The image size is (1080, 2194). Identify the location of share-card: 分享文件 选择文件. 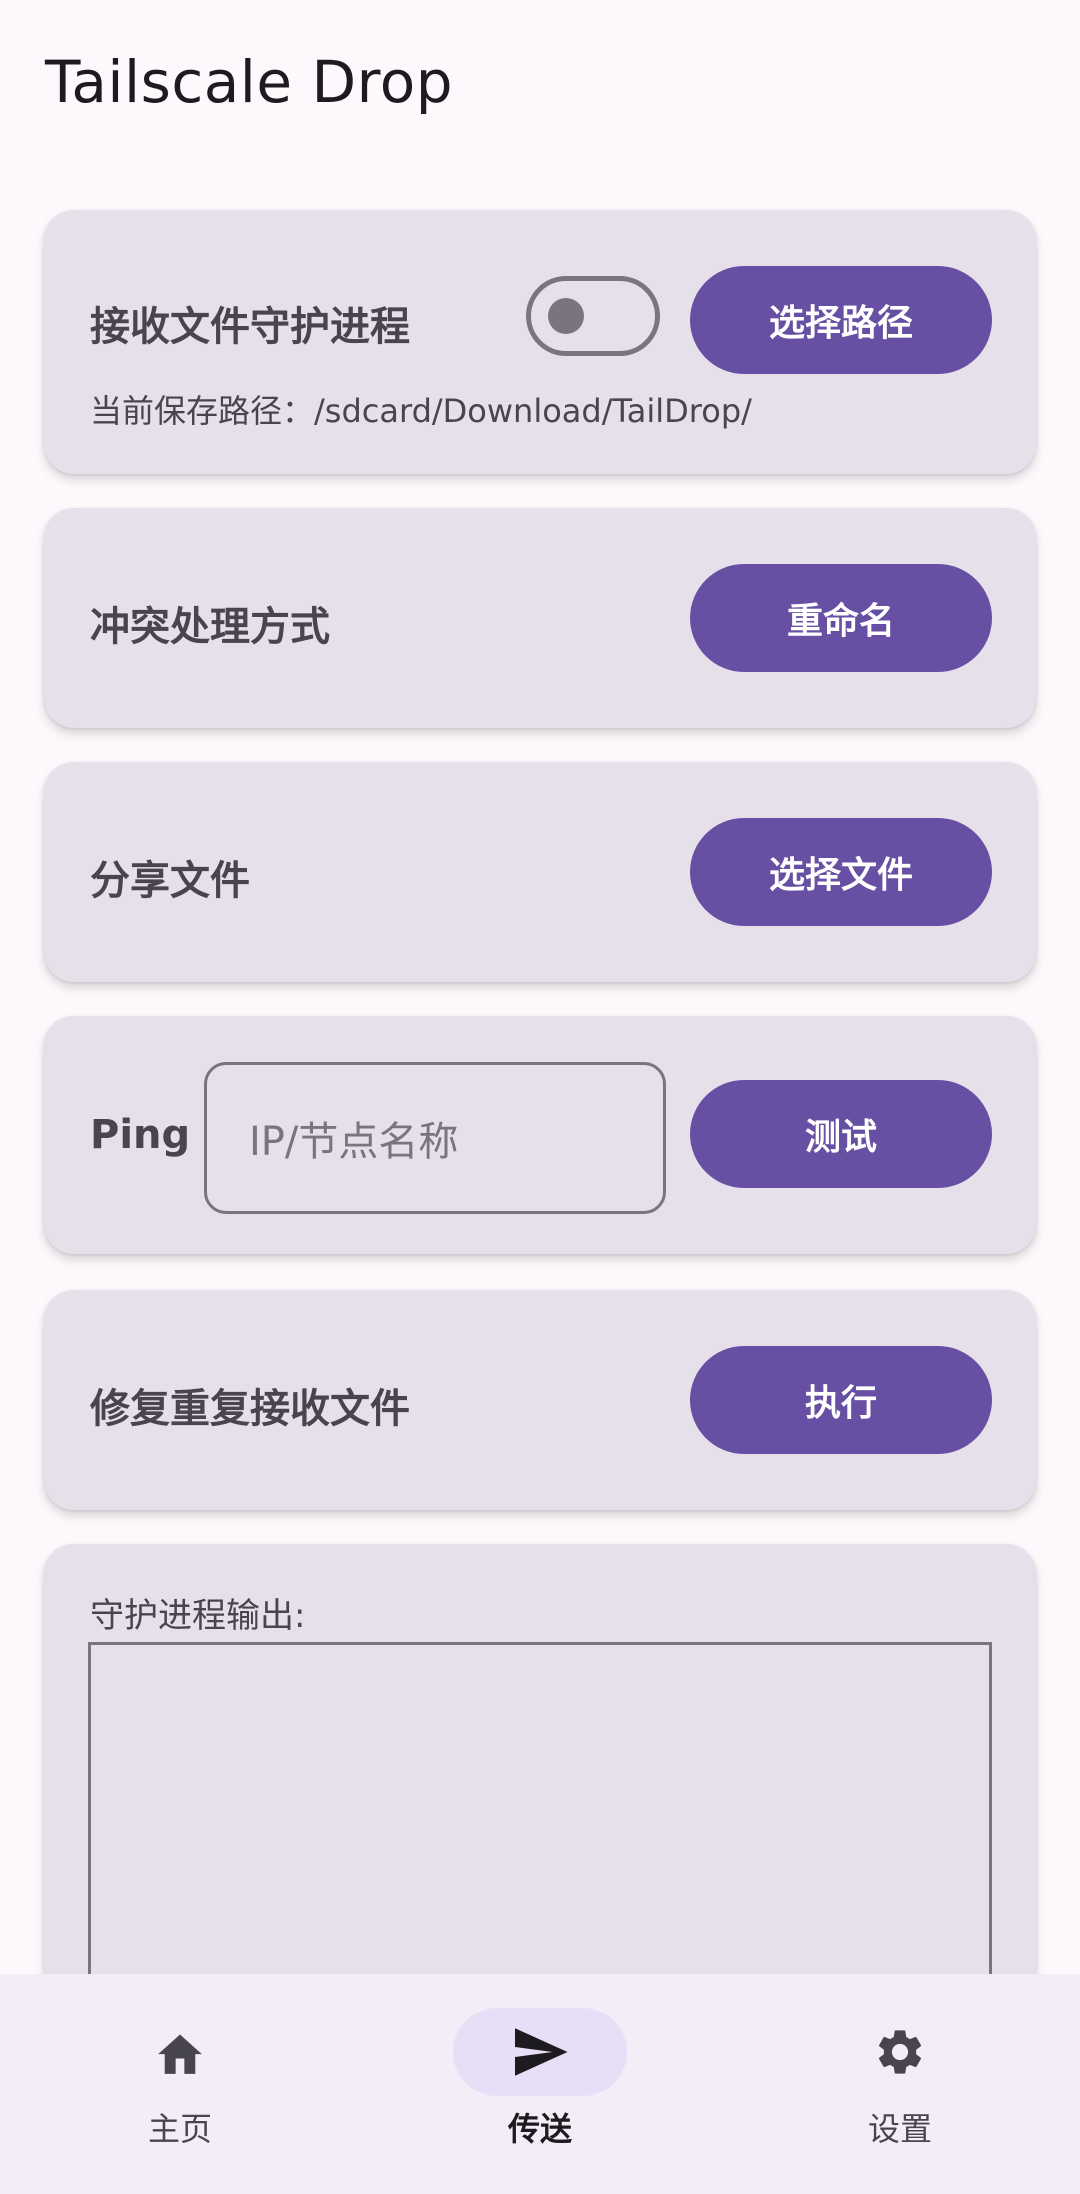
(540, 872).